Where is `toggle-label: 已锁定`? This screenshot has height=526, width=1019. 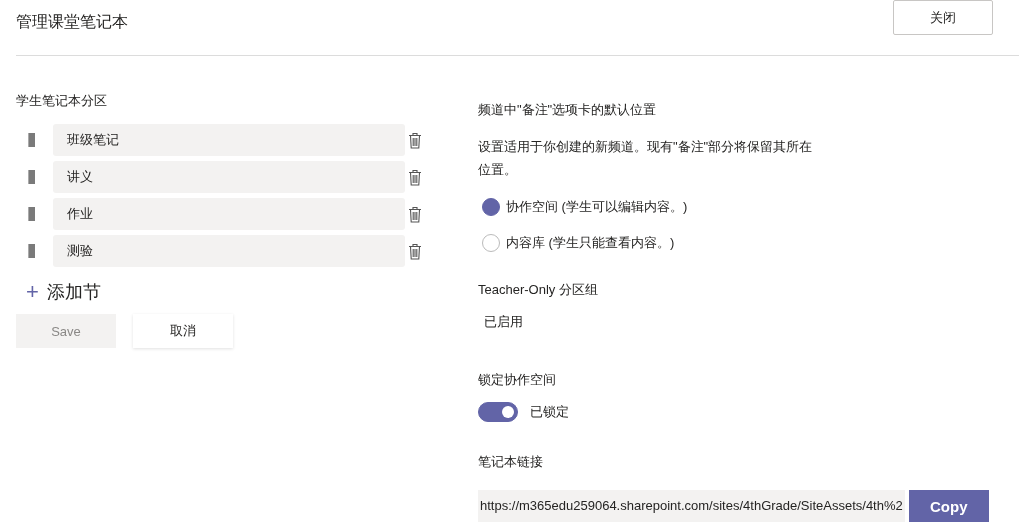
toggle-label: 已锁定 is located at coordinates (549, 412).